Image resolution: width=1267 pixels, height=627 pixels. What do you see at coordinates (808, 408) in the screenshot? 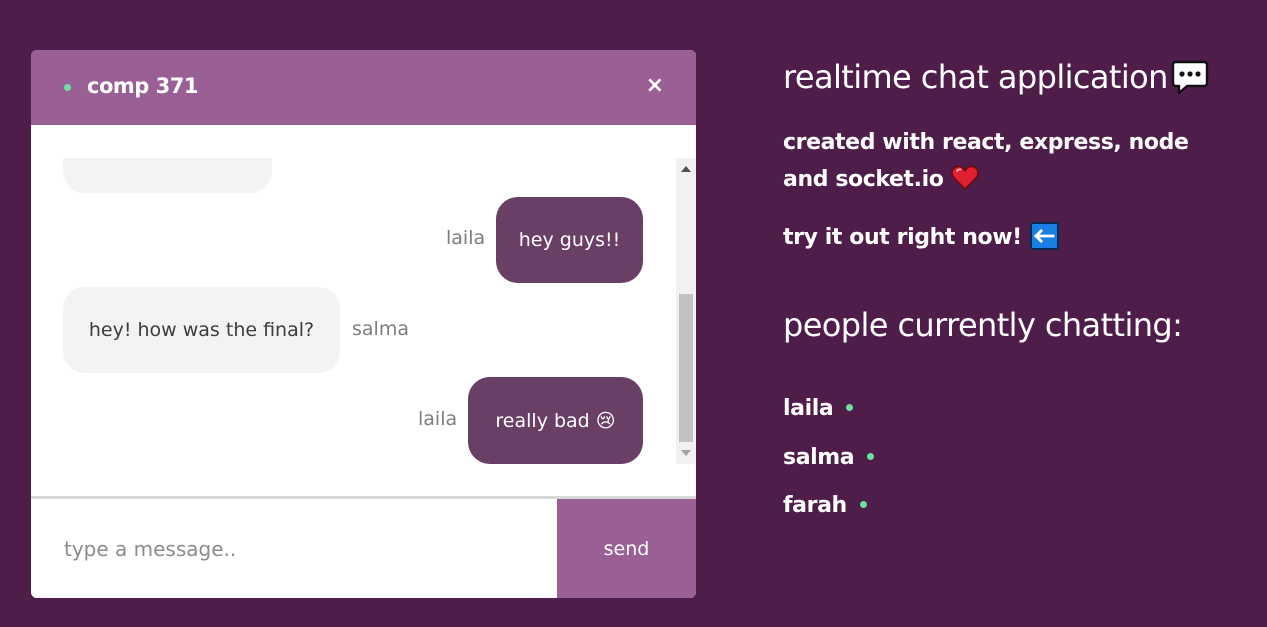
I see `user-name: laila` at bounding box center [808, 408].